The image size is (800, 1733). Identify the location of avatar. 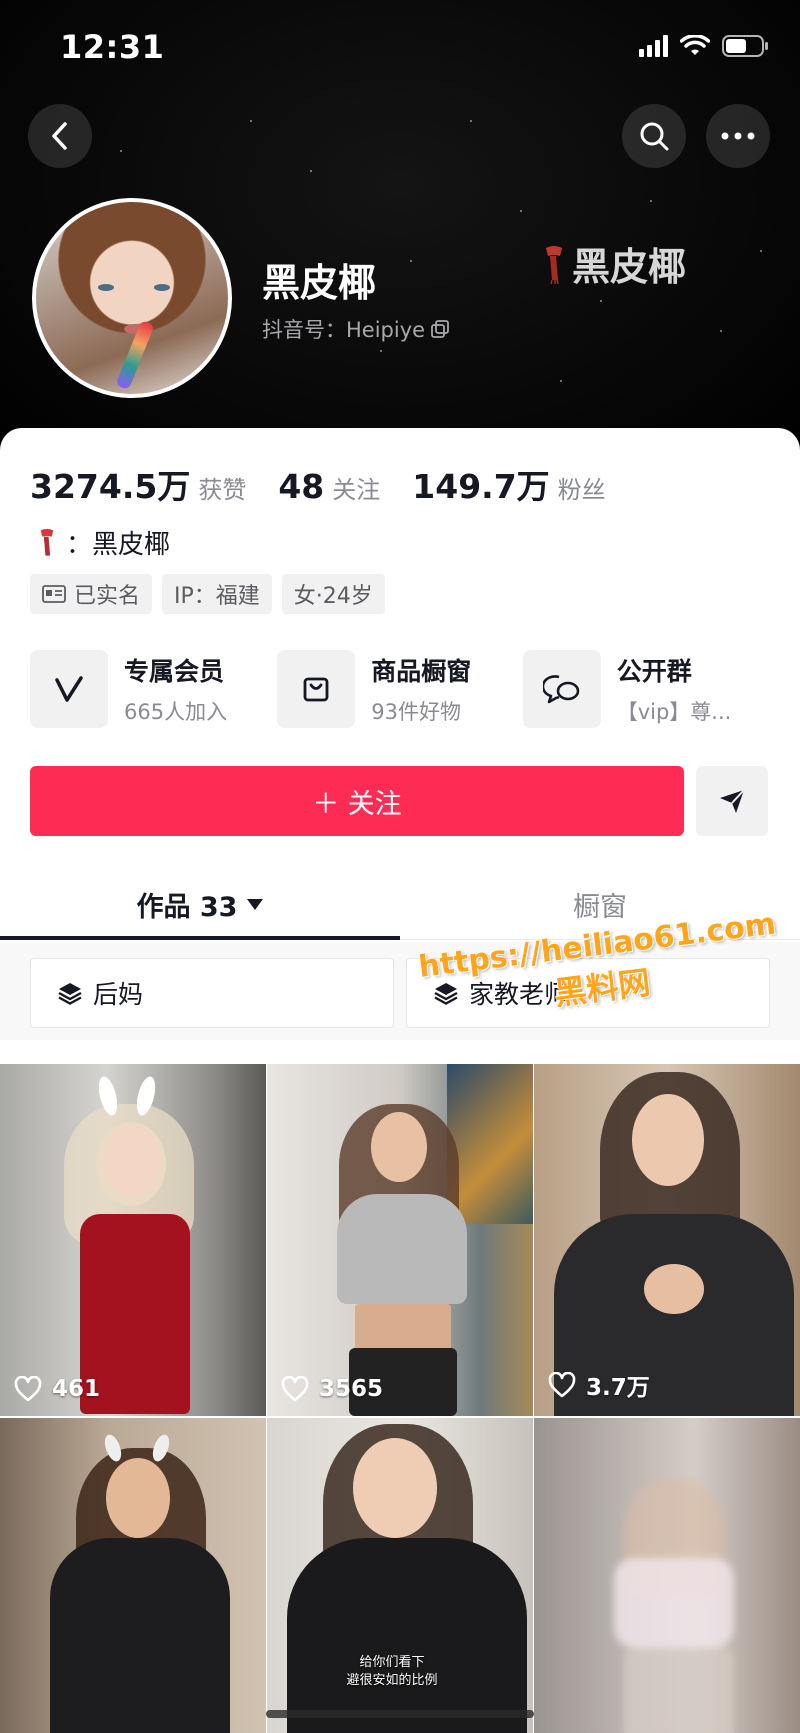
(132, 298).